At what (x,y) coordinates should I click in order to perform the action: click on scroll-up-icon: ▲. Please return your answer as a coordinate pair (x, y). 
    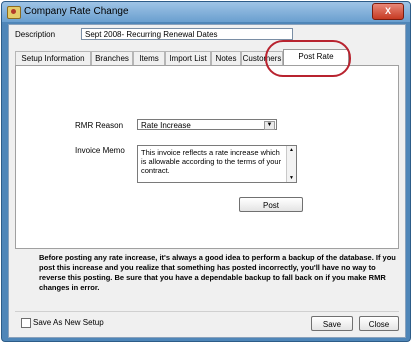
    Looking at the image, I should click on (291, 150).